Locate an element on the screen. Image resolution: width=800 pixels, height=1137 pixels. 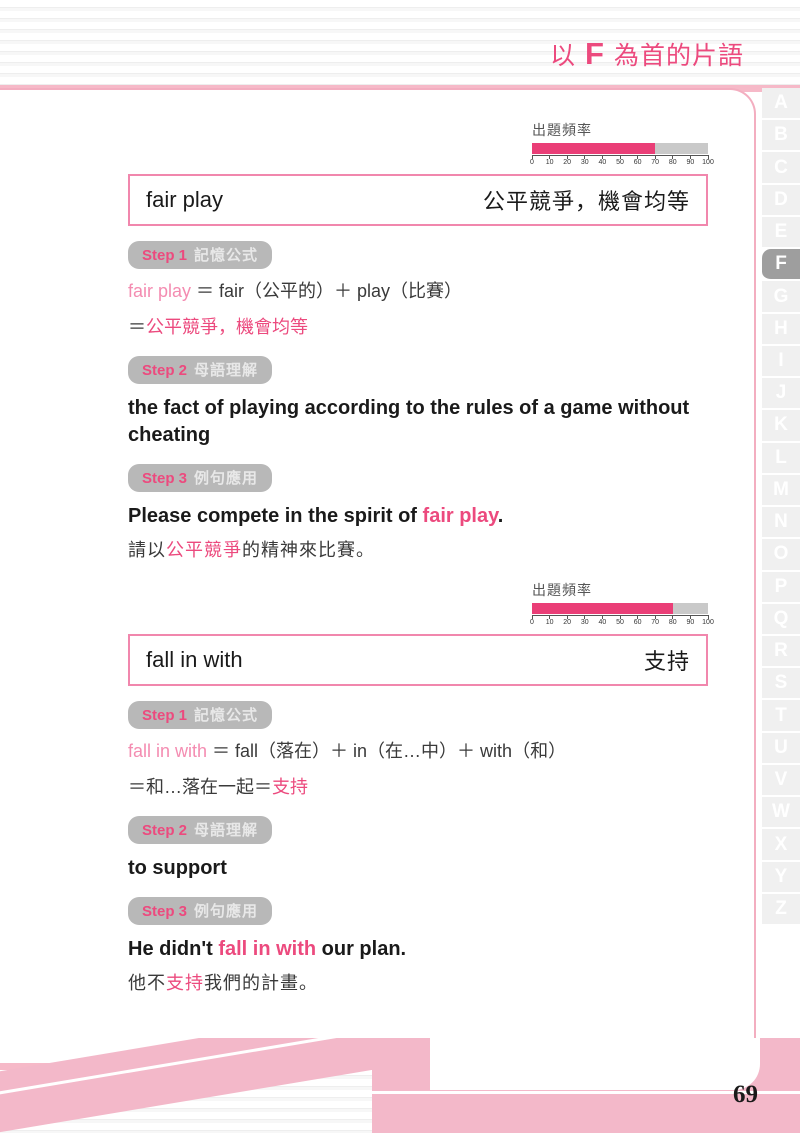
formula-term: fall in with is located at coordinates (168, 751).